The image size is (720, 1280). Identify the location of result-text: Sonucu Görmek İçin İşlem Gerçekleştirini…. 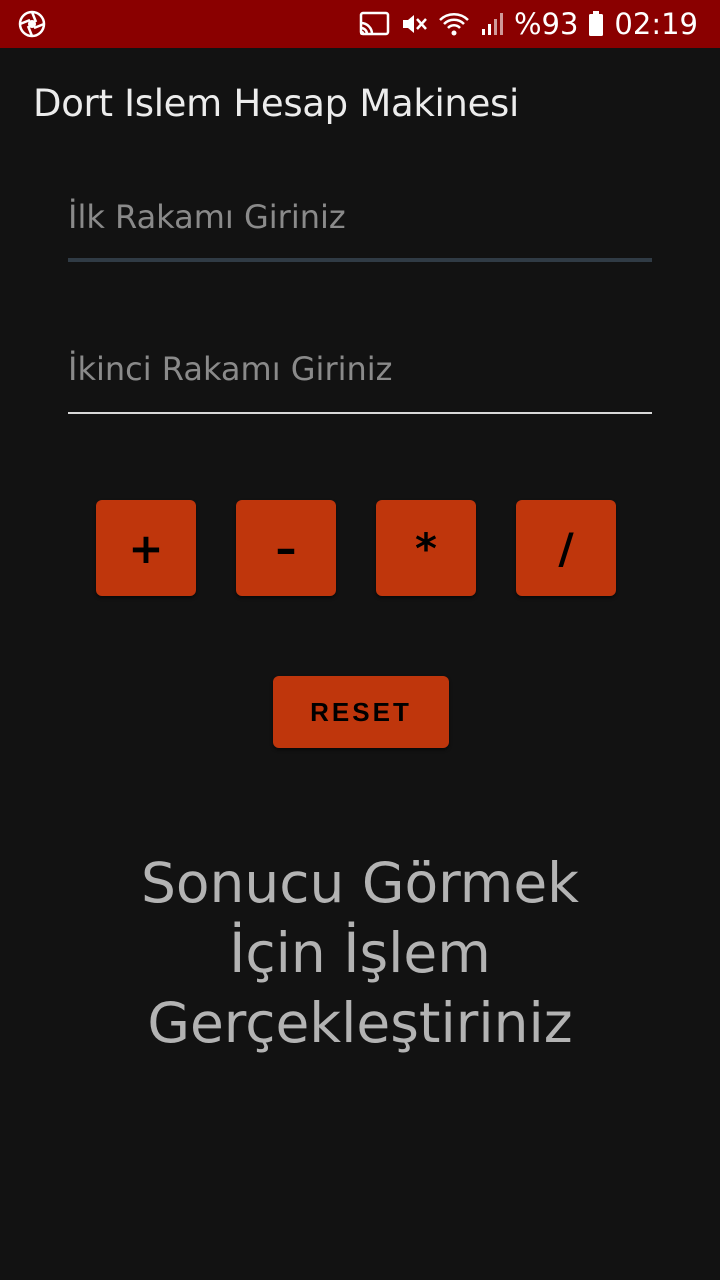
(360, 953).